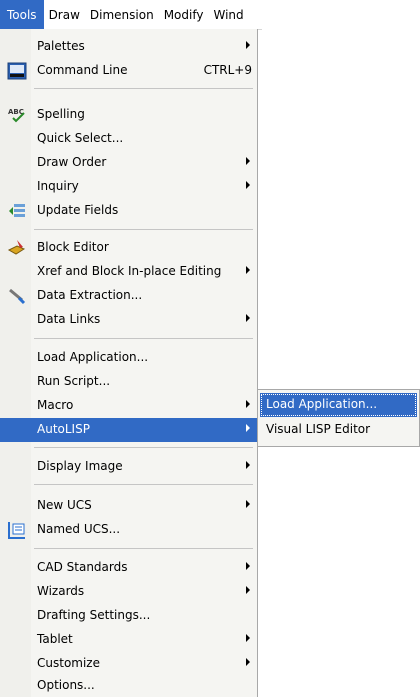 This screenshot has height=698, width=420. I want to click on menu-bar: Tools Draw Dimension Modify Wind, so click(131, 15).